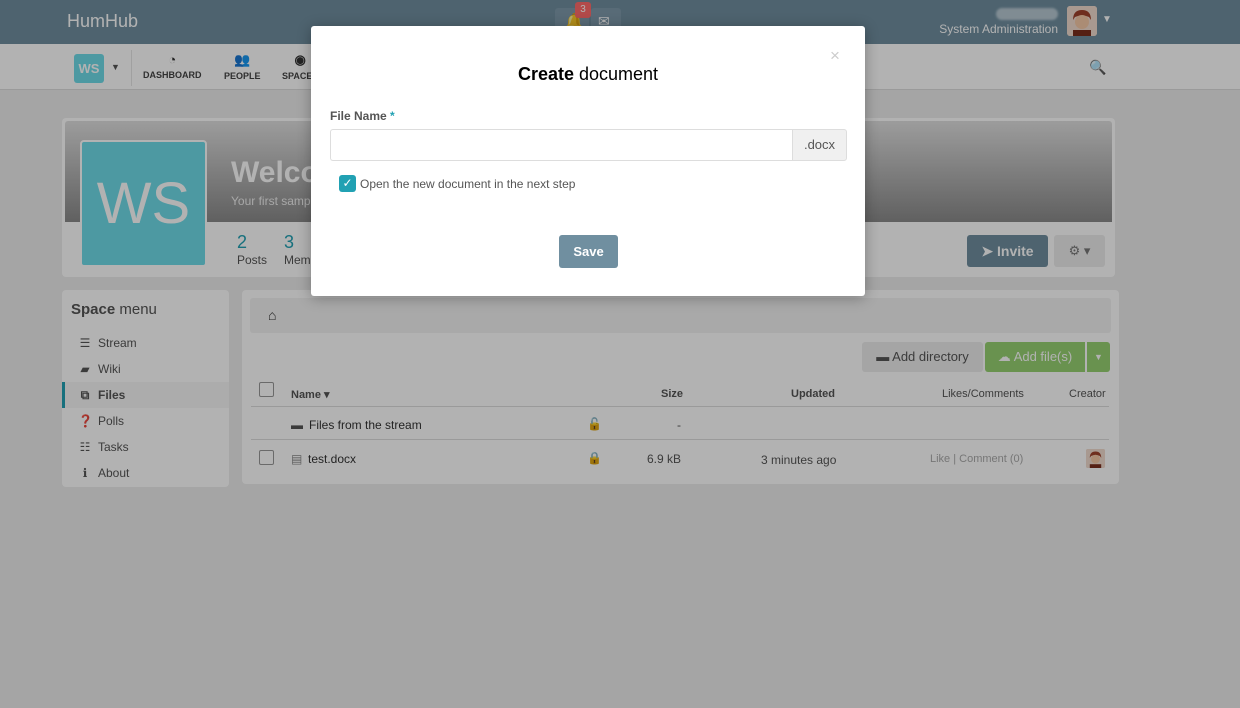 The width and height of the screenshot is (1240, 708). Describe the element at coordinates (362, 116) in the screenshot. I see `file-name-label: File Name *` at that location.